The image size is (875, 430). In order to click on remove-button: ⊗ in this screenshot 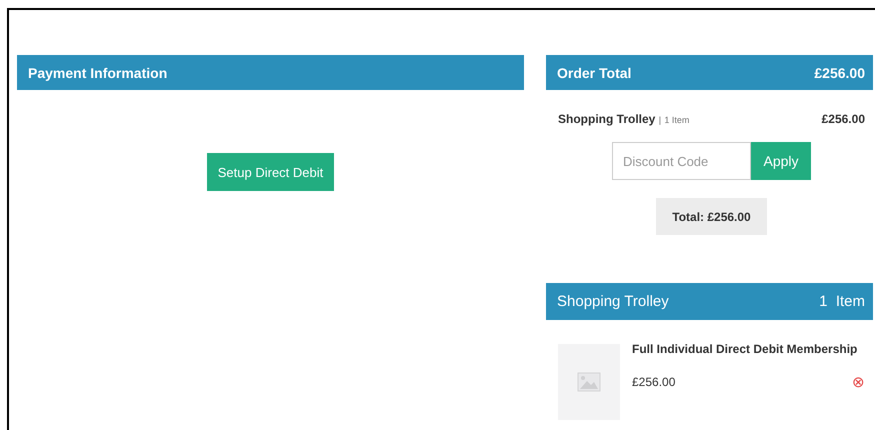, I will do `click(858, 382)`.